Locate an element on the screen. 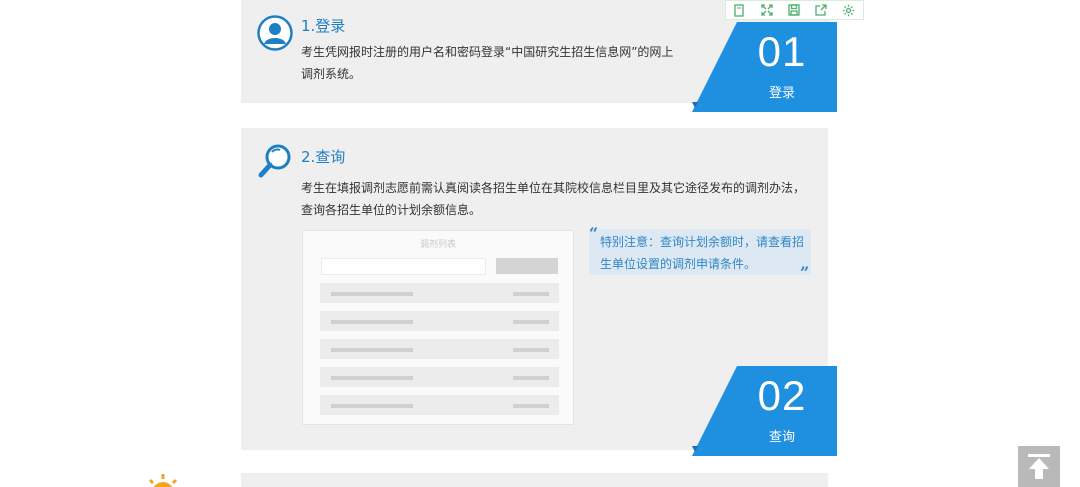  step-badge-login: 01 登录 is located at coordinates (764, 67).